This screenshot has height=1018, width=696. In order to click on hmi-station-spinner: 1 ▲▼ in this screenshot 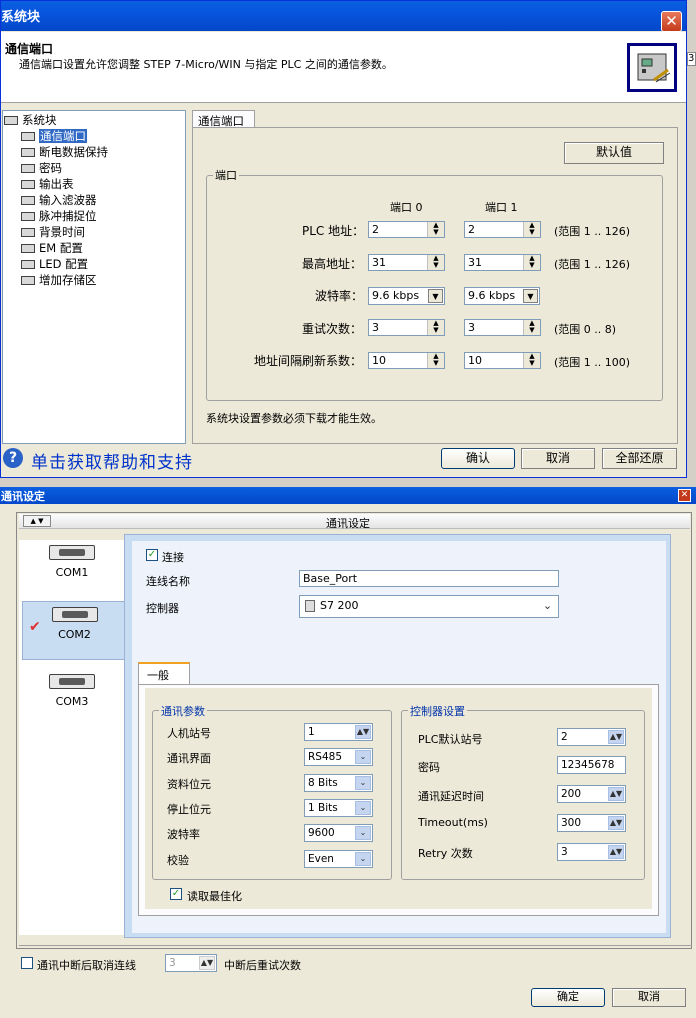, I will do `click(338, 732)`.